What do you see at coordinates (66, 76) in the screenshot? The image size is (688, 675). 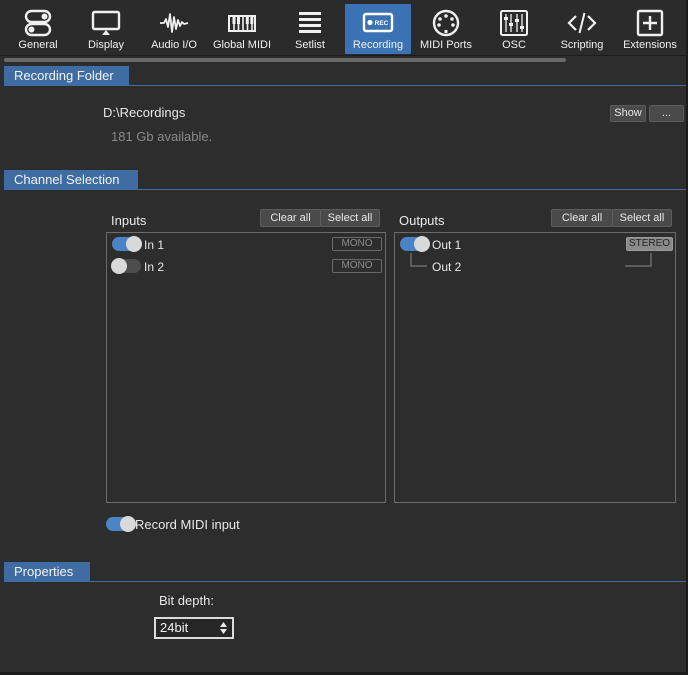 I see `section-header-recording-folder: Recording Folder` at bounding box center [66, 76].